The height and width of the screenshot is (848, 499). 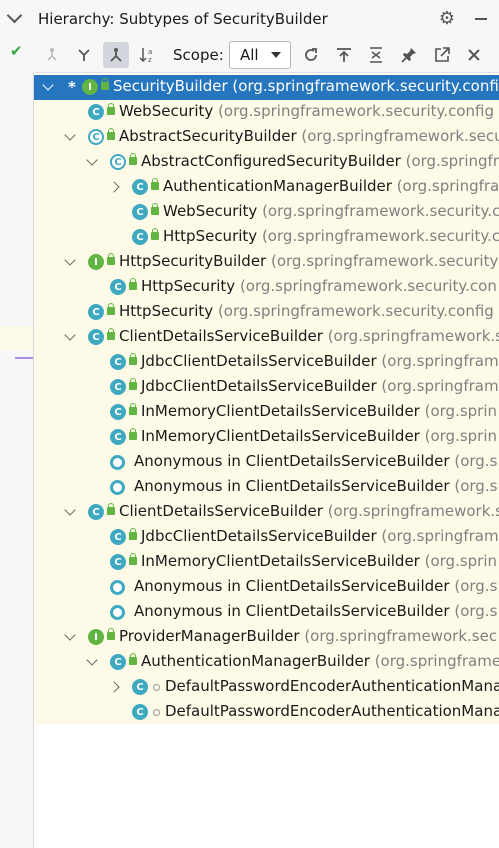 I want to click on type-name: JdbcClientDetailsServiceBuilder, so click(x=259, y=361).